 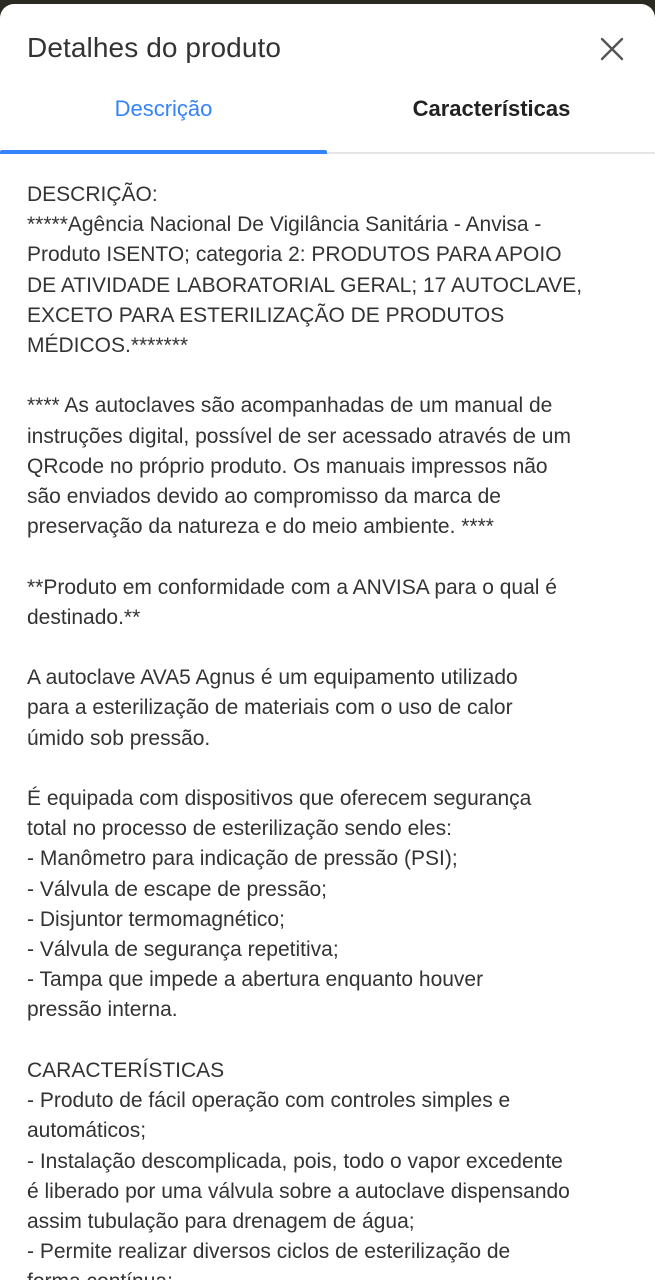 I want to click on active-tab-indicator, so click(x=163, y=152).